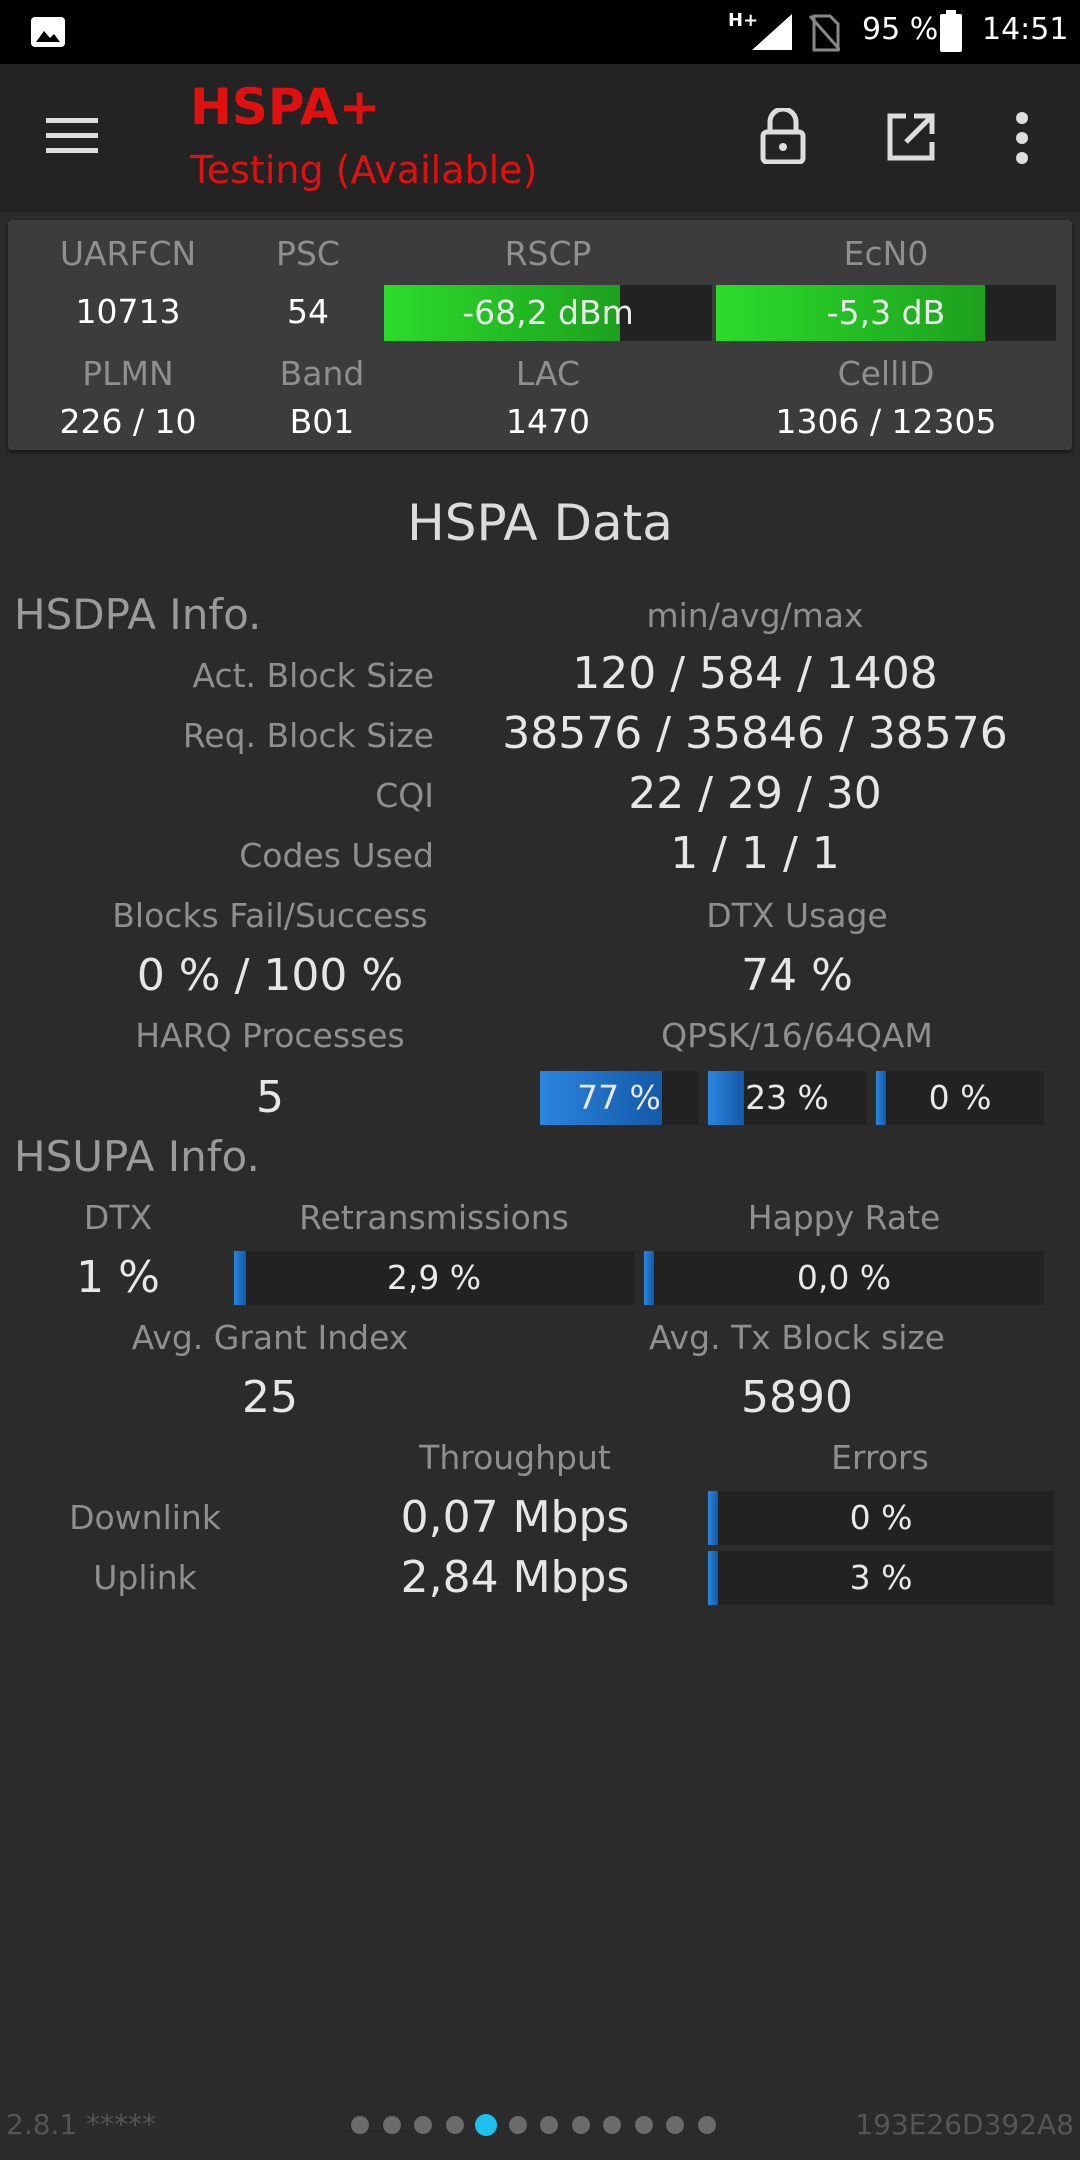 This screenshot has width=1080, height=2160. What do you see at coordinates (886, 253) in the screenshot?
I see `ecn0-label: EcN0` at bounding box center [886, 253].